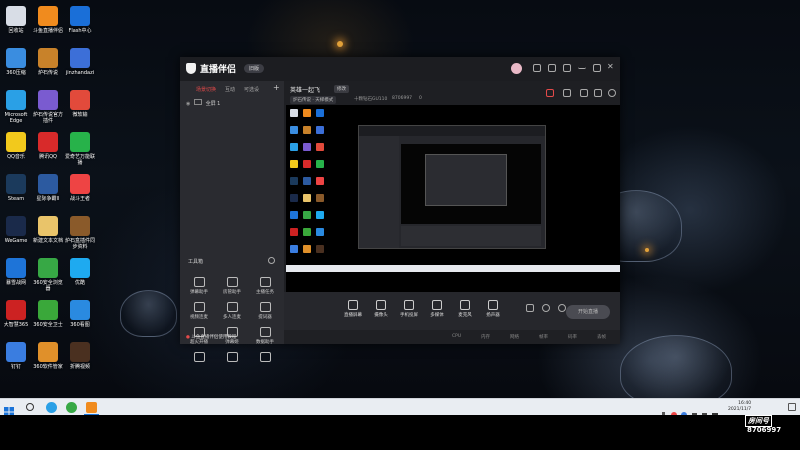  What do you see at coordinates (582, 66) in the screenshot?
I see `minimize-icon` at bounding box center [582, 66].